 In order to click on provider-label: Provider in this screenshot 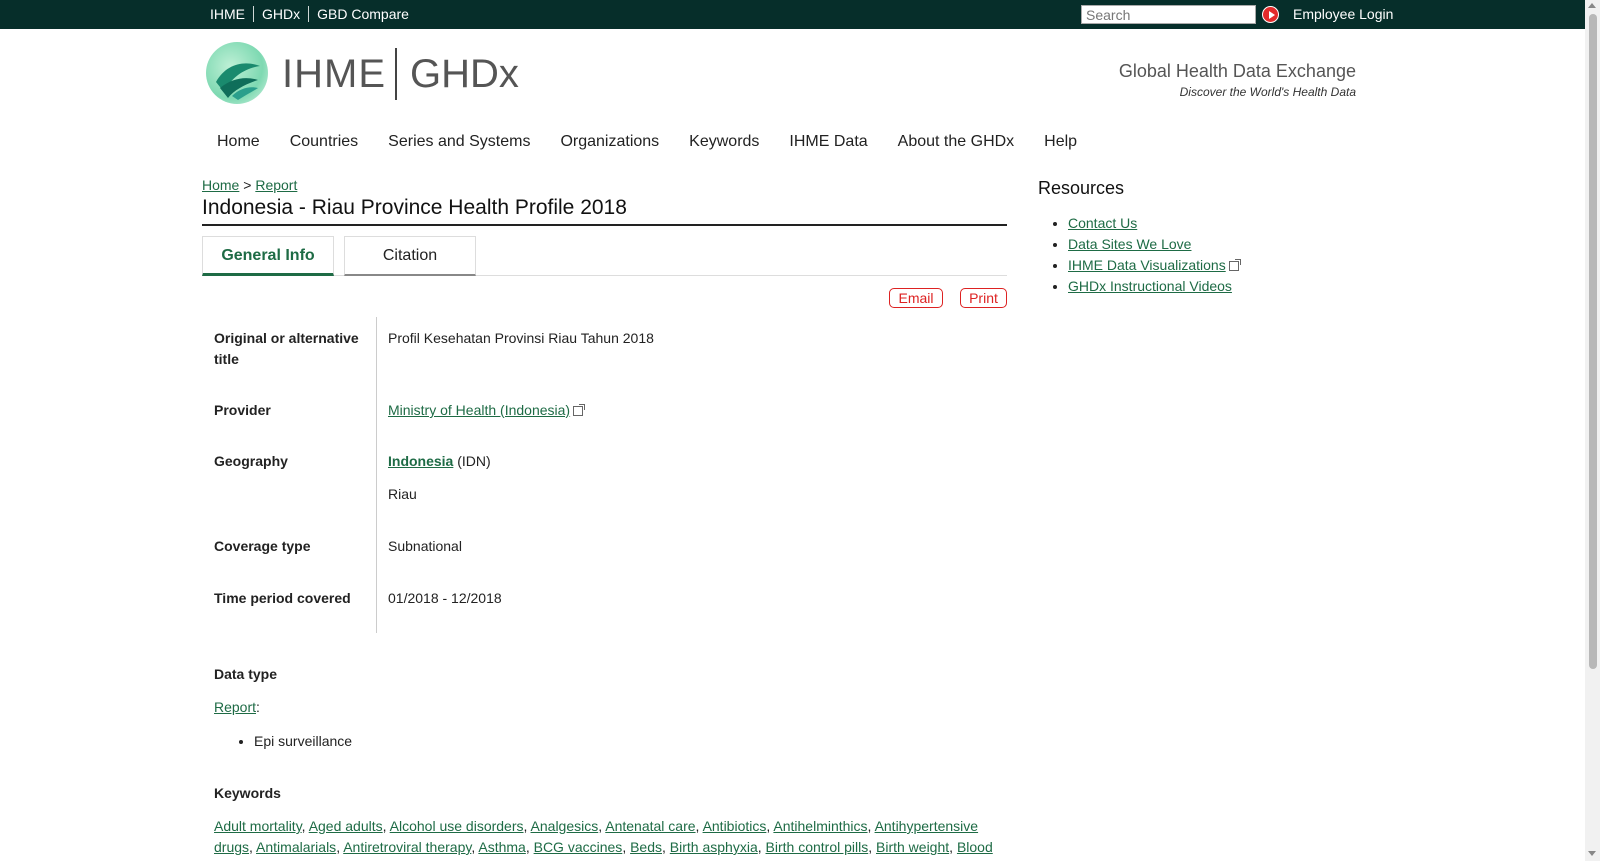, I will do `click(242, 410)`.